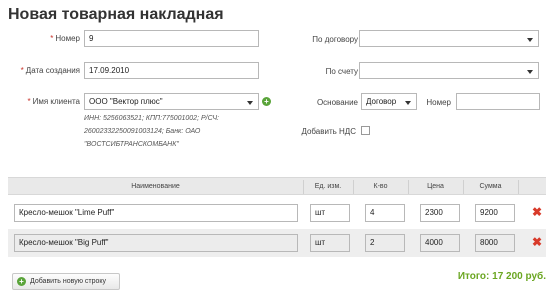 Image resolution: width=554 pixels, height=306 pixels. I want to click on add-row-label: Добавить новую строку, so click(68, 281).